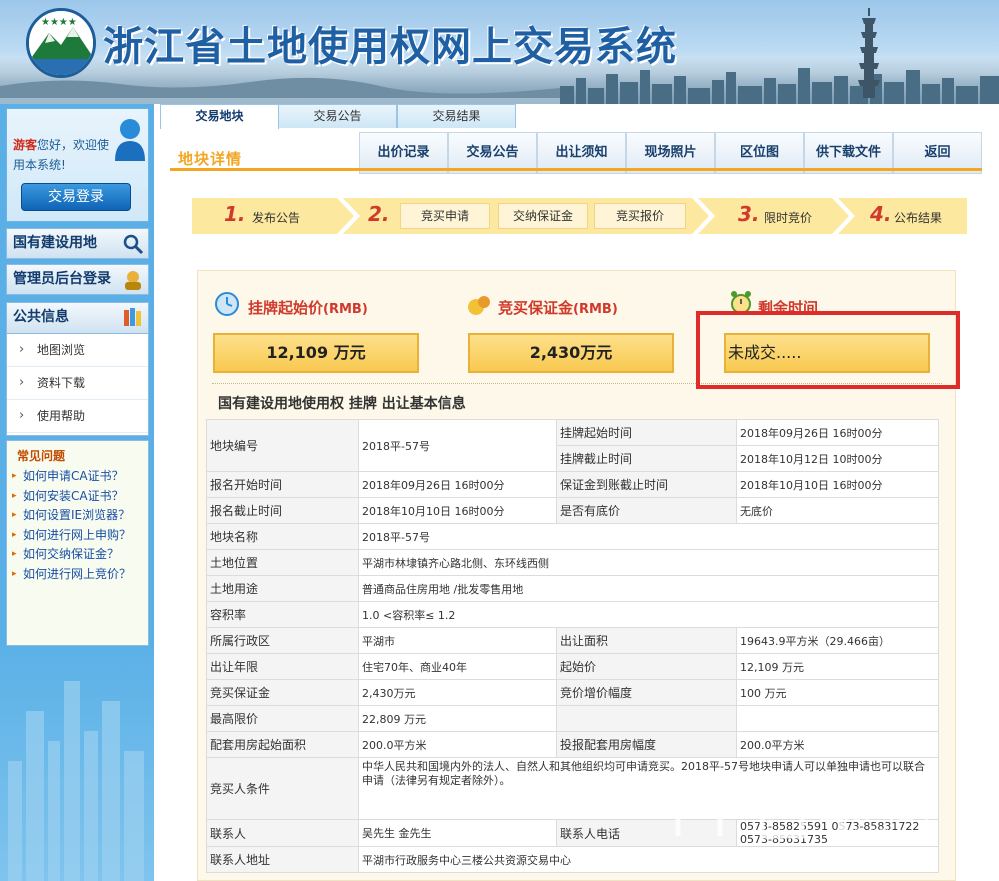 The height and width of the screenshot is (881, 999). I want to click on table-value: 2,430万元, so click(457, 692).